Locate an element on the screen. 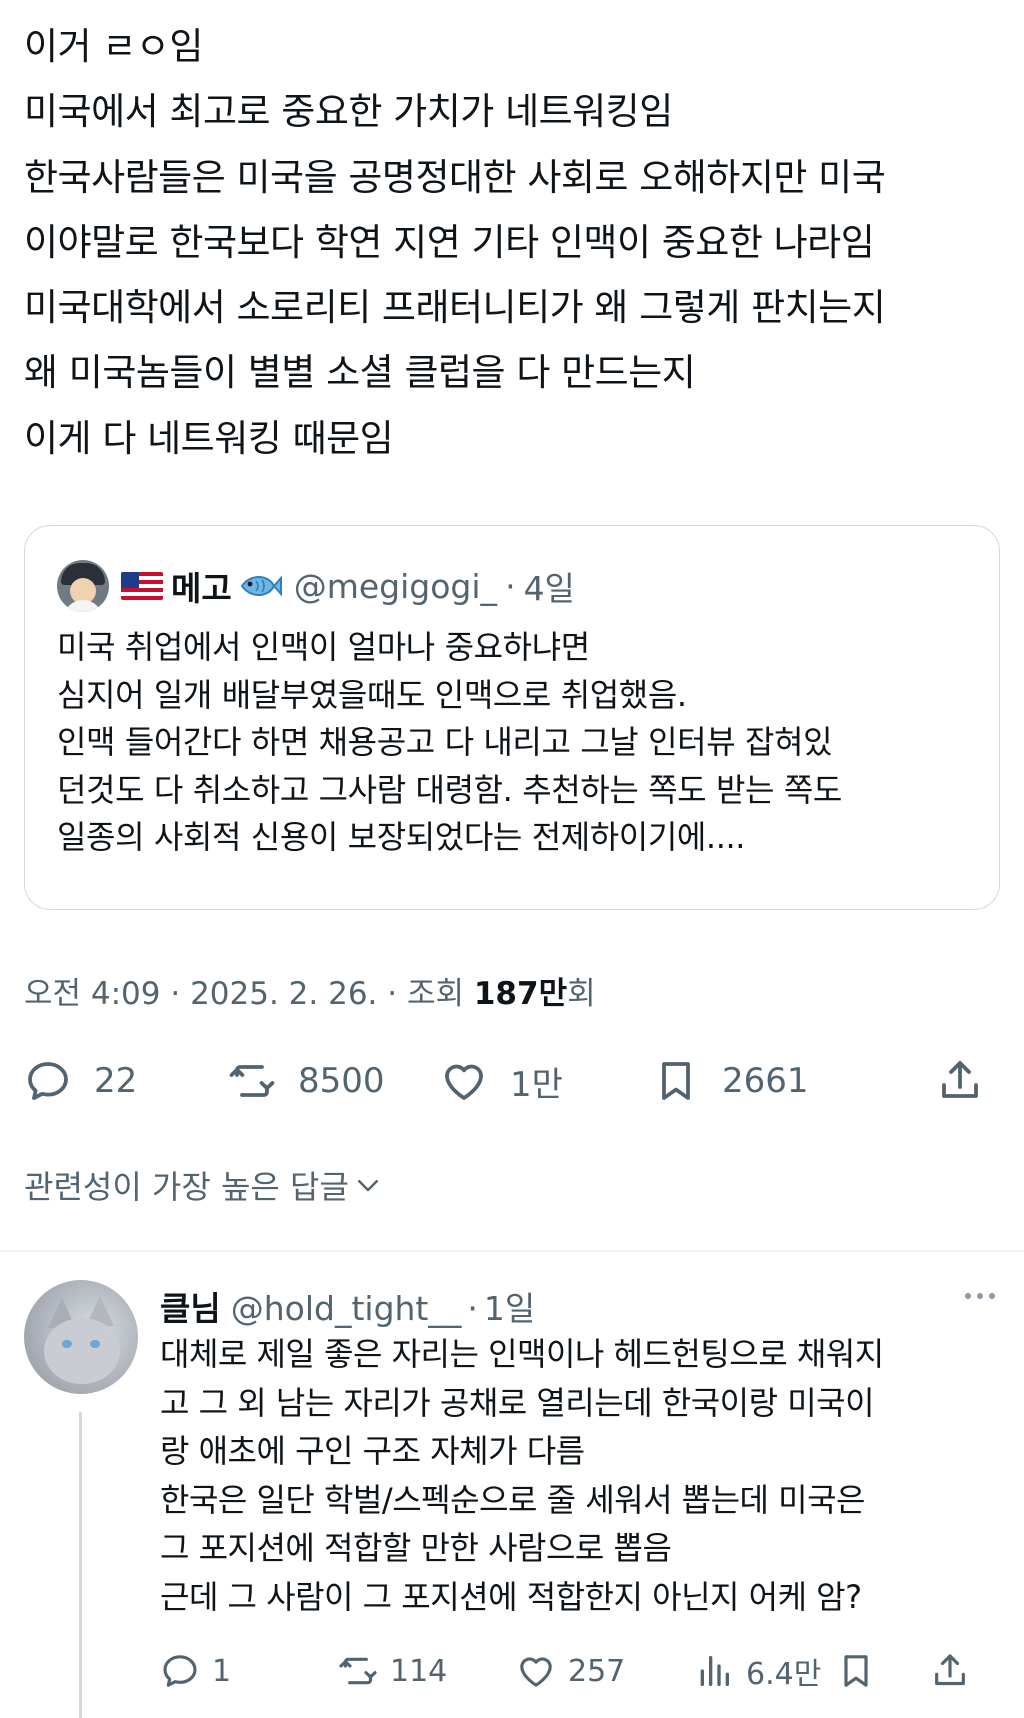 The height and width of the screenshot is (1718, 1024). quoted-tweet-header: 메고 @megigogi_ · 4일 is located at coordinates (316, 586).